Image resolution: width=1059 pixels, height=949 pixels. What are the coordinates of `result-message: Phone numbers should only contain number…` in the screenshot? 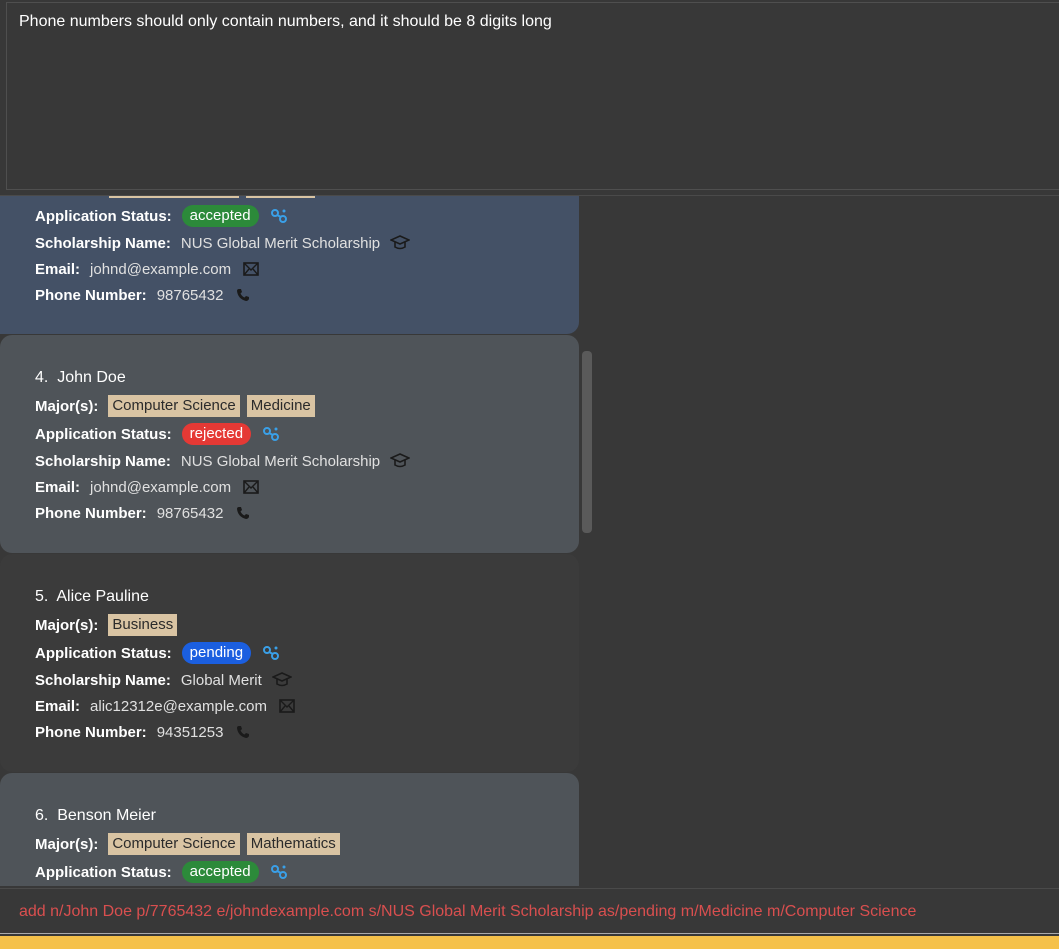 It's located at (285, 21).